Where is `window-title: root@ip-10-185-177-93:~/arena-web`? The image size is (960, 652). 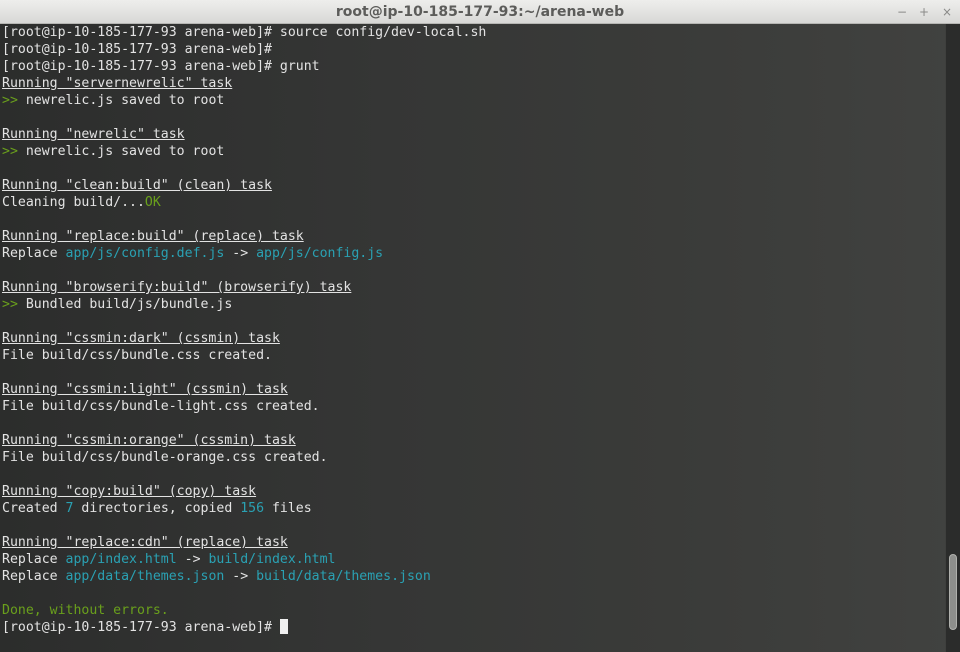 window-title: root@ip-10-185-177-93:~/arena-web is located at coordinates (480, 12).